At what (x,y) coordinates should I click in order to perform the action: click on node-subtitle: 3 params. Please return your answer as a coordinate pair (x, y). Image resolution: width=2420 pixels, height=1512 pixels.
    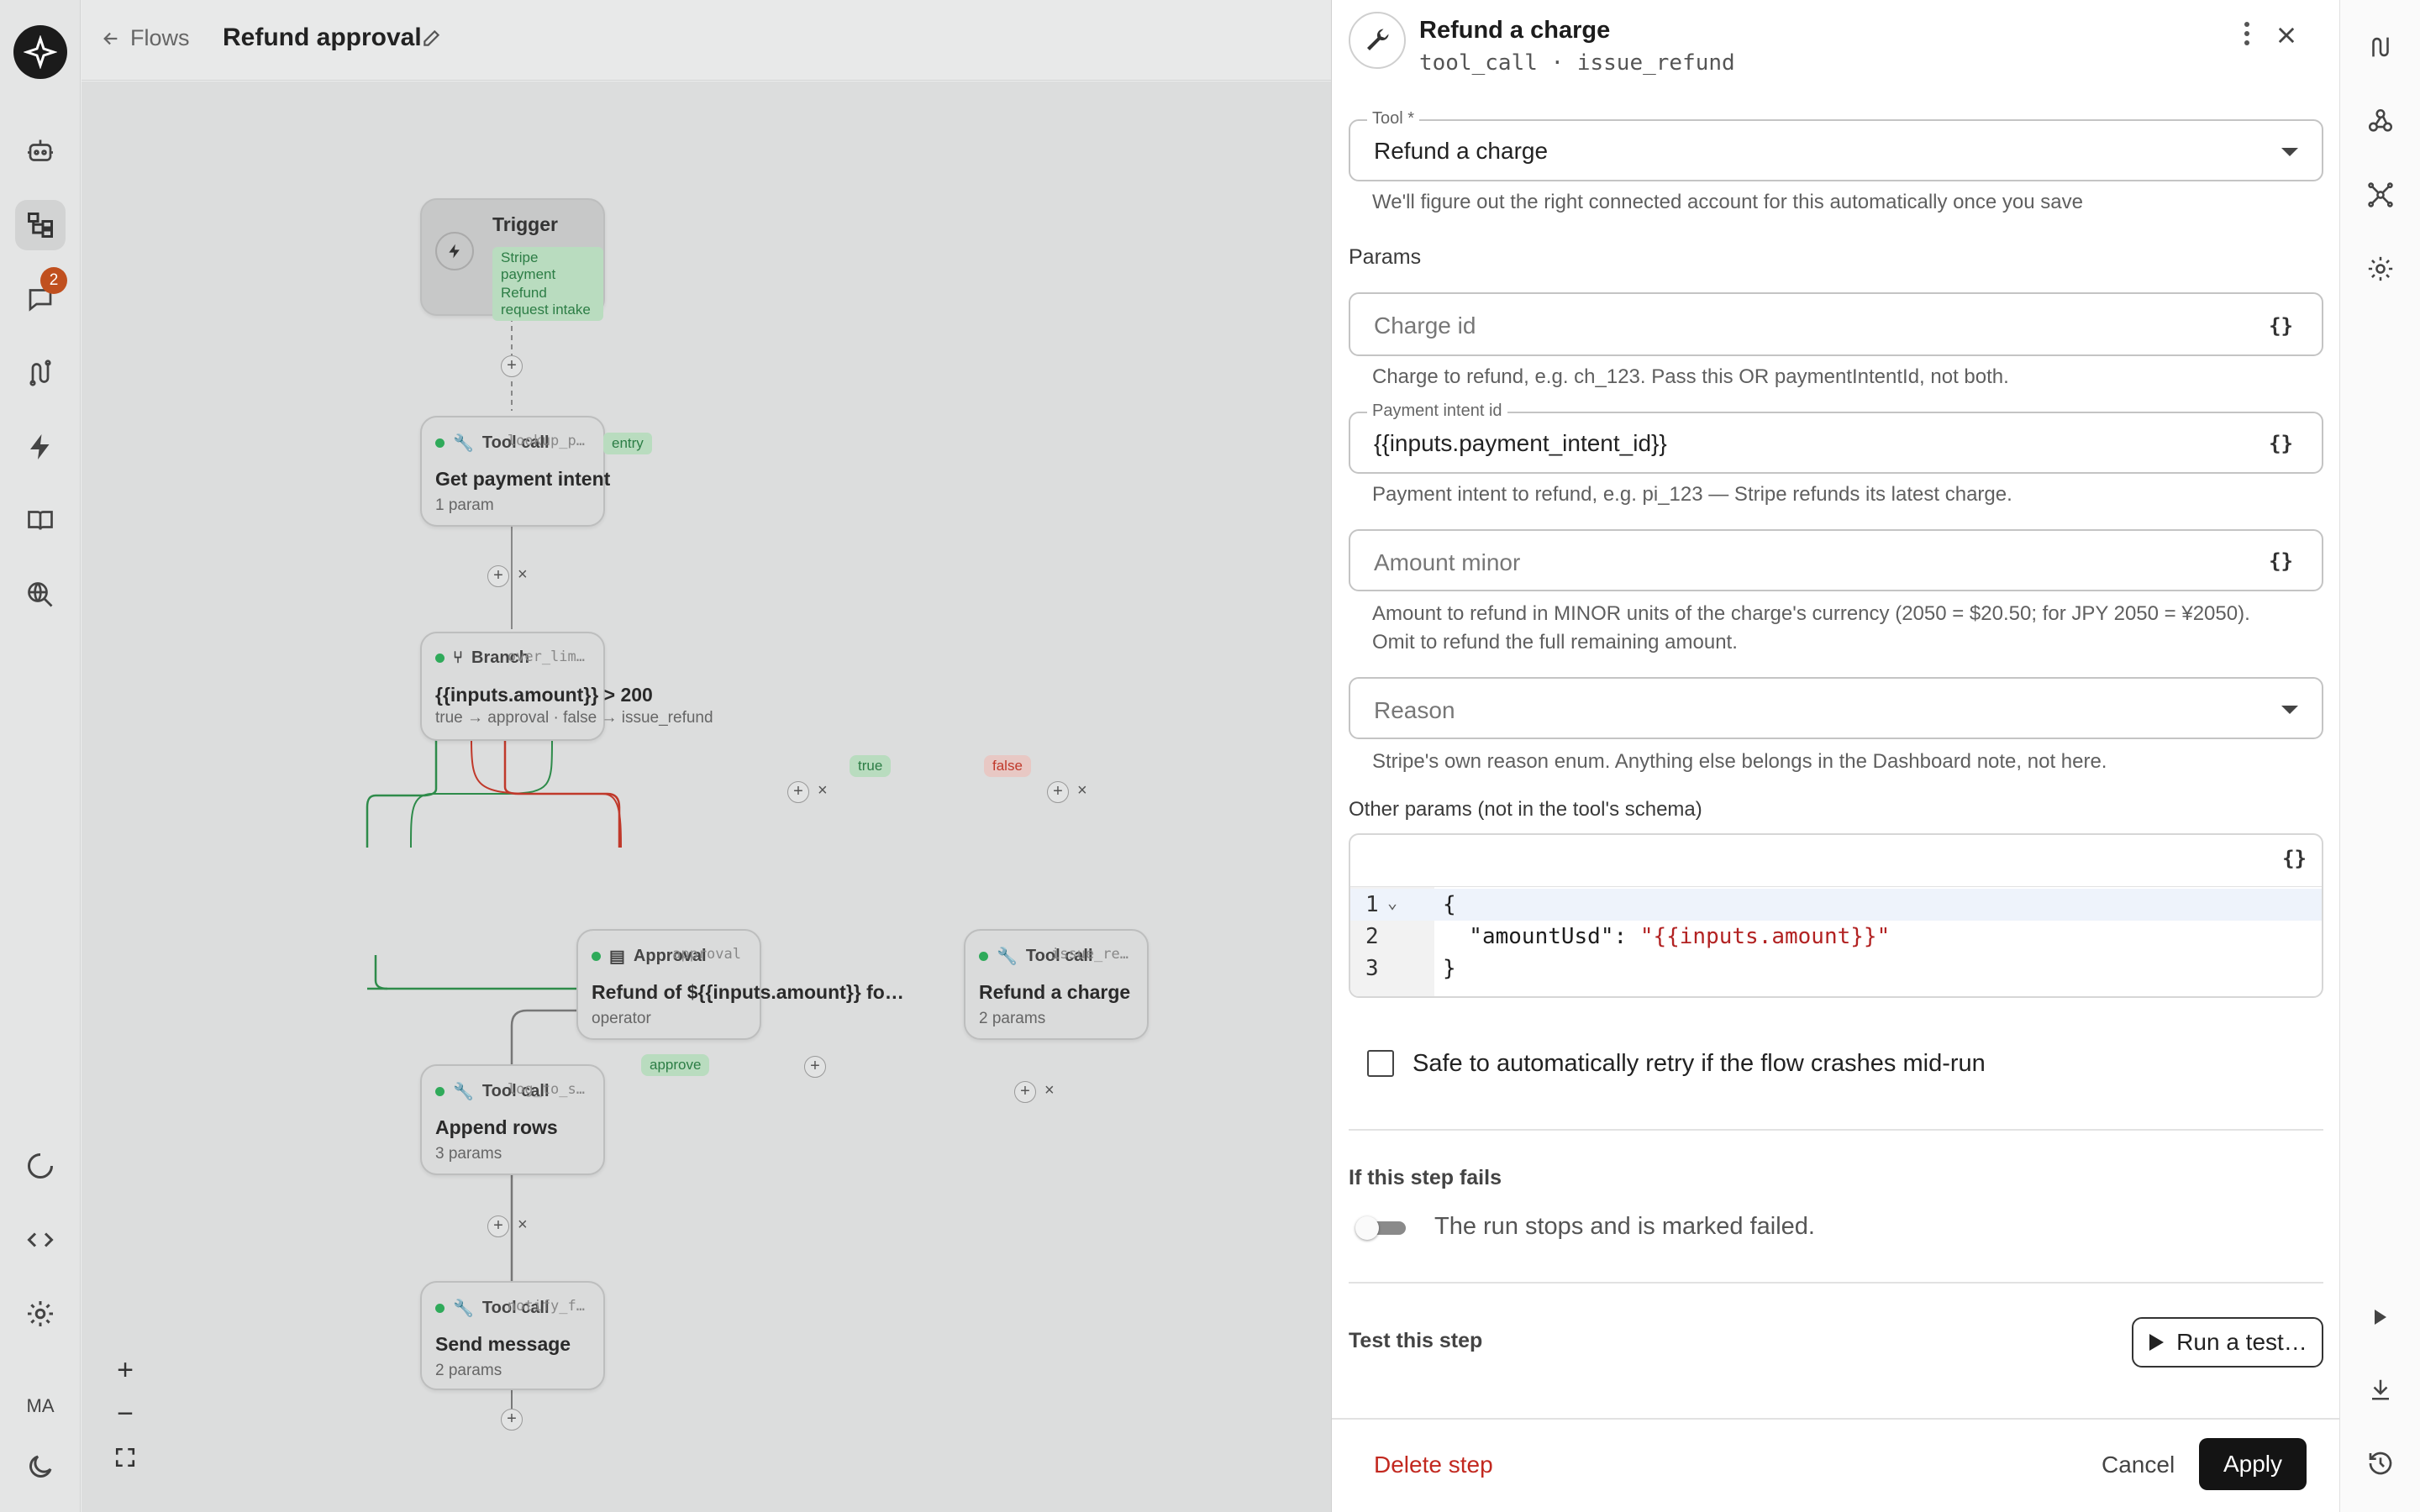
    Looking at the image, I should click on (468, 1154).